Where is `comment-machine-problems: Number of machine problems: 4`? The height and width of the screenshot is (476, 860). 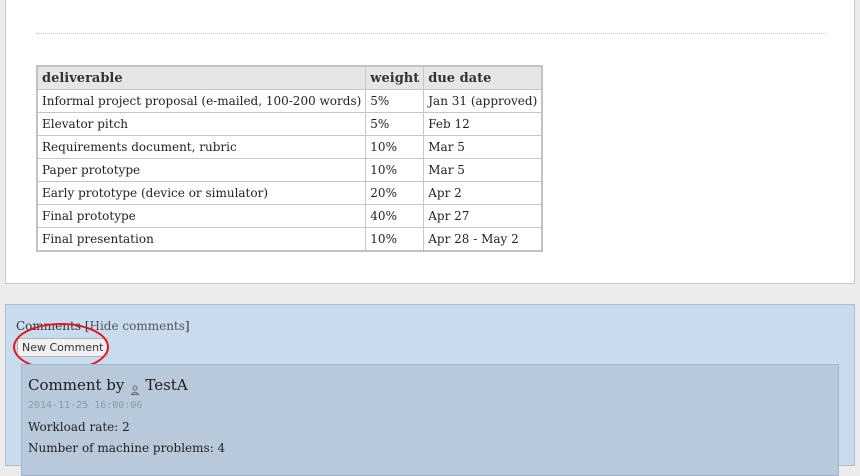 comment-machine-problems: Number of machine problems: 4 is located at coordinates (127, 448).